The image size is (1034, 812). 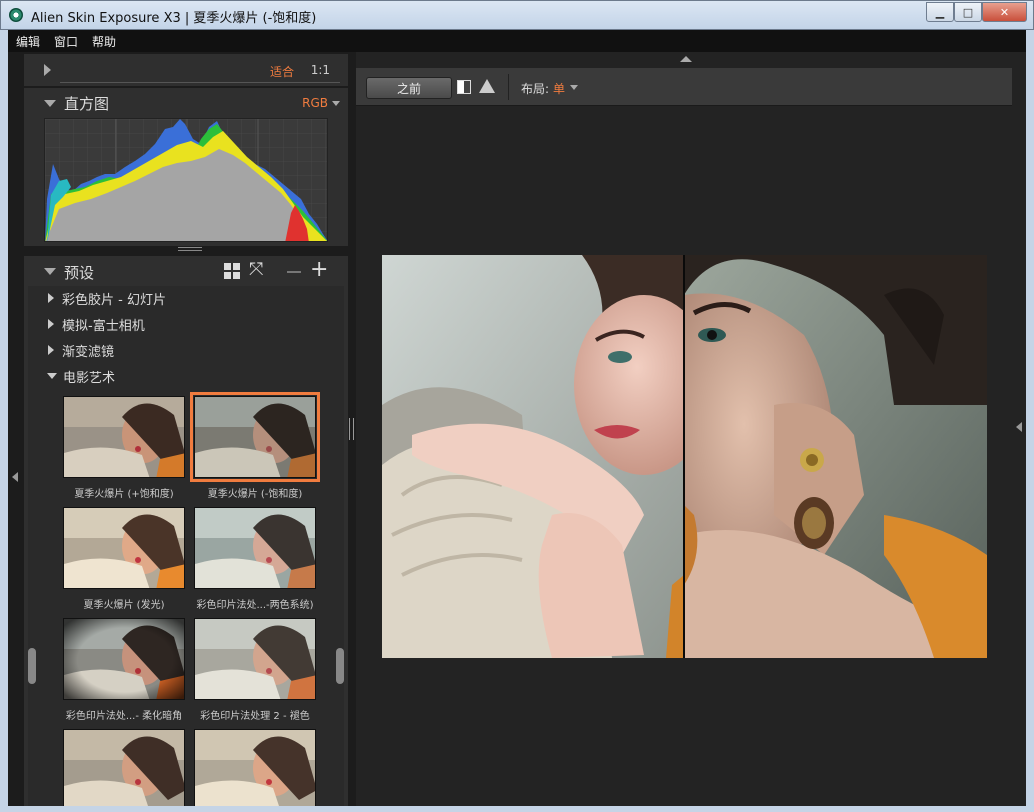 I want to click on window-frame-right, so click(x=1030, y=421).